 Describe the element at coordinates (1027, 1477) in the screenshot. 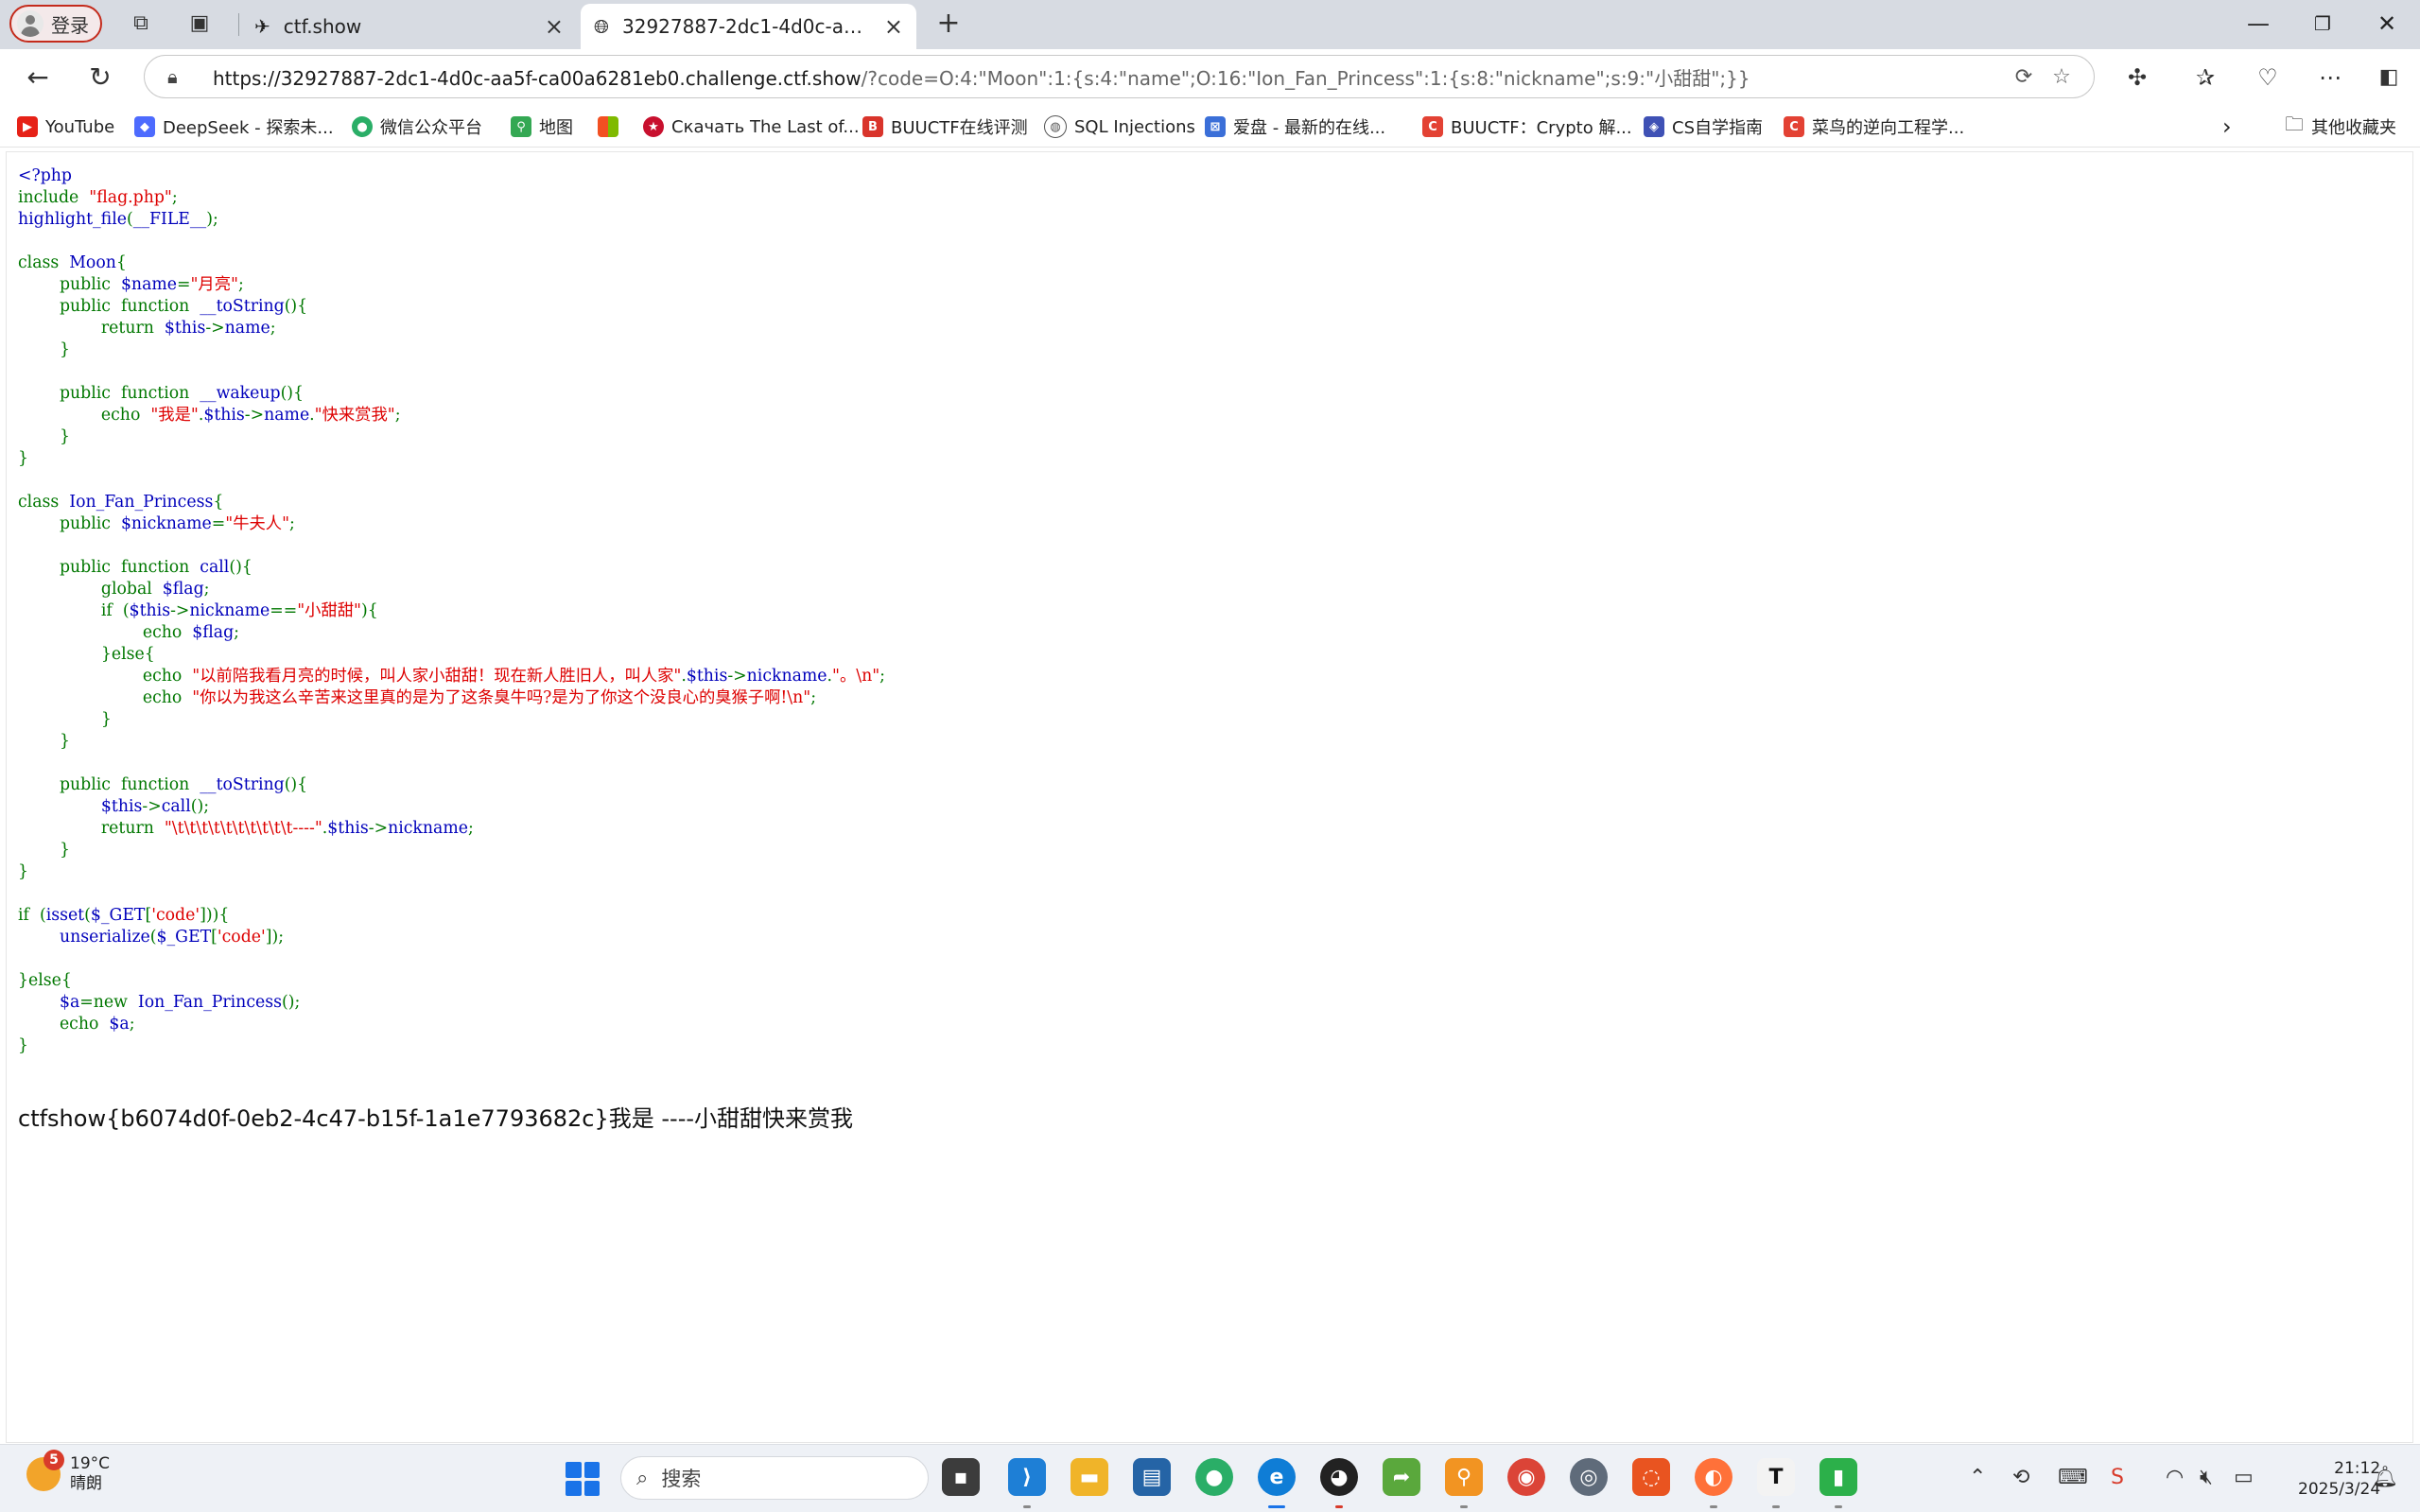

I see `vscode-icon: ⟩` at that location.